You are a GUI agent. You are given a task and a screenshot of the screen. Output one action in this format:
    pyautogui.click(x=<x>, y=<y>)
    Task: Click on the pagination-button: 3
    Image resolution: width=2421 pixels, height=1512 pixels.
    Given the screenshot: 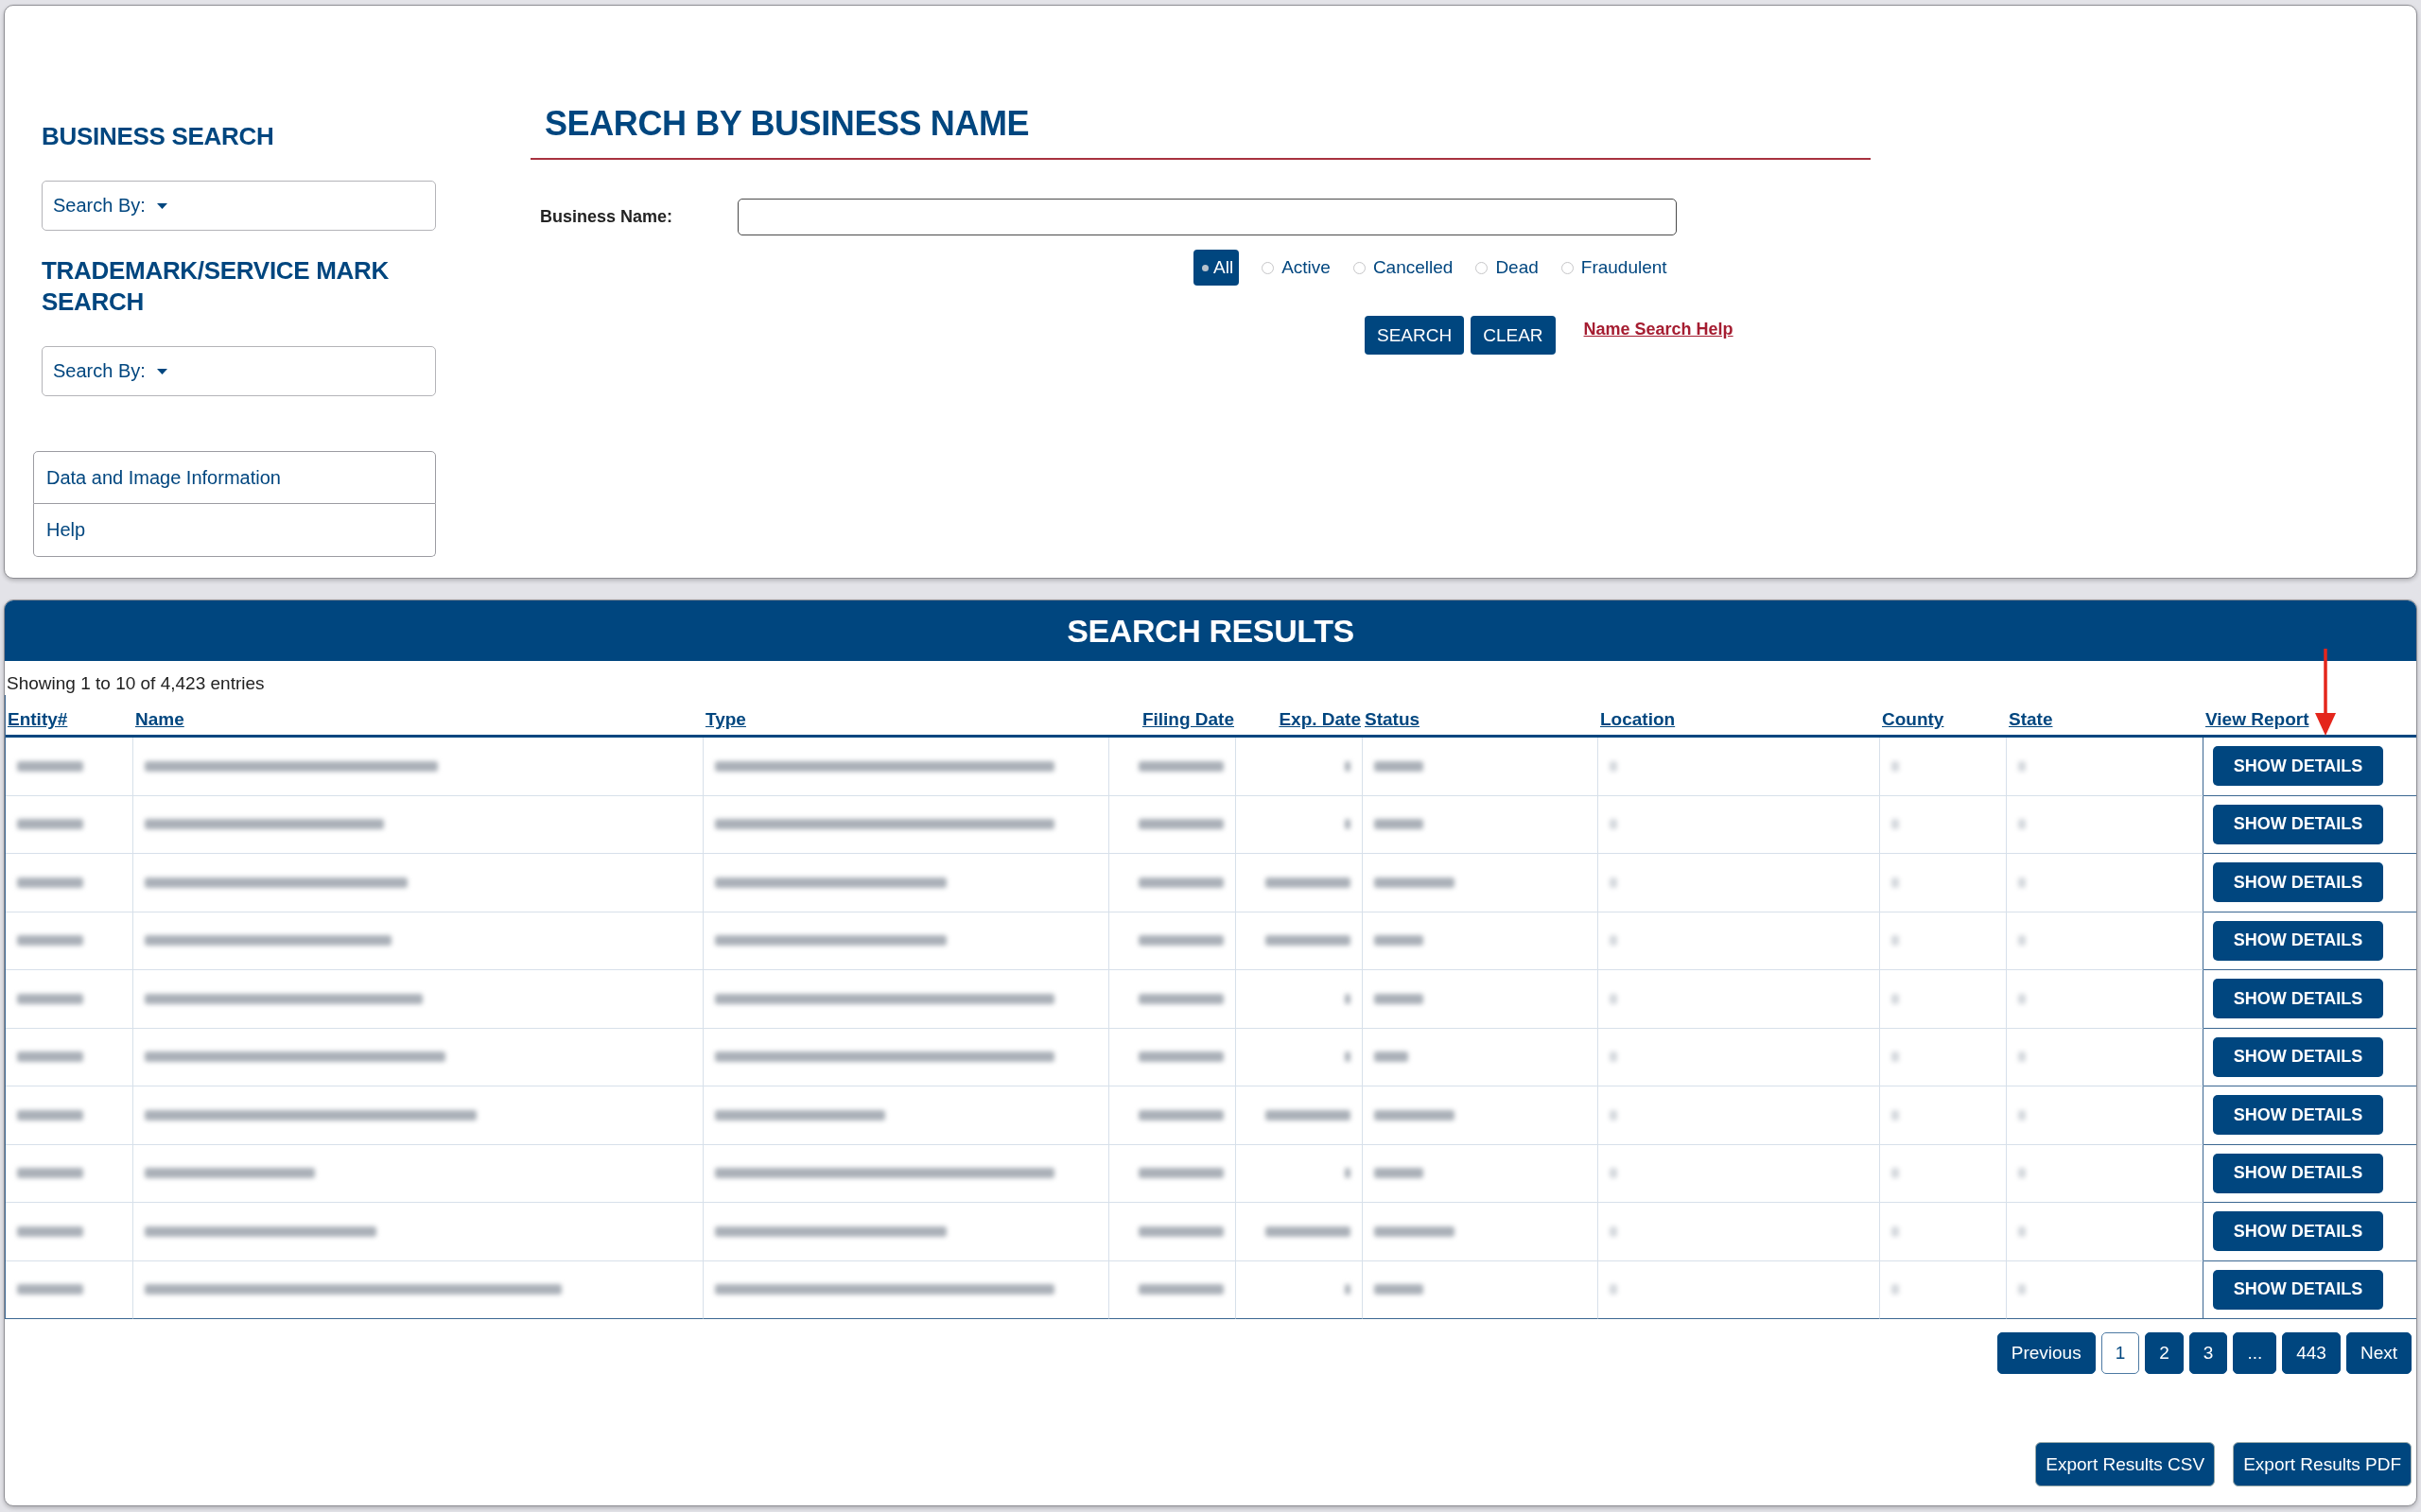 What is the action you would take?
    pyautogui.click(x=2208, y=1353)
    